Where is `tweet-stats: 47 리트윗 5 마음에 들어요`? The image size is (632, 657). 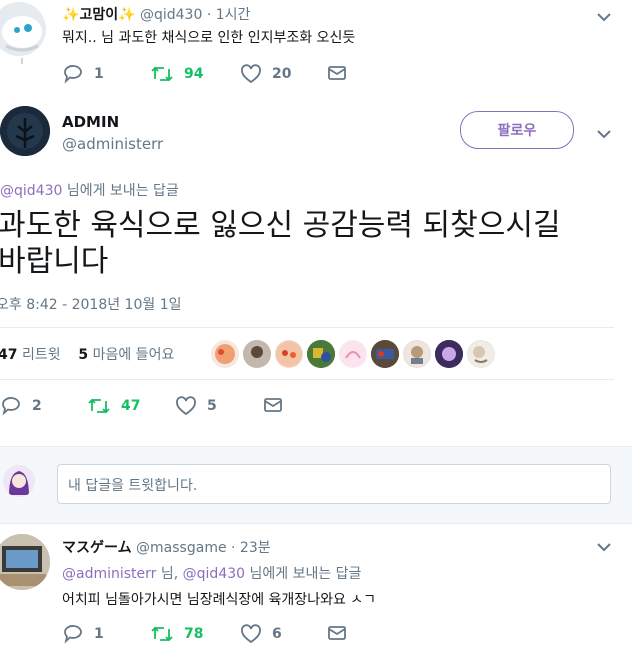 tweet-stats: 47 리트윗 5 마음에 들어요 is located at coordinates (87, 354).